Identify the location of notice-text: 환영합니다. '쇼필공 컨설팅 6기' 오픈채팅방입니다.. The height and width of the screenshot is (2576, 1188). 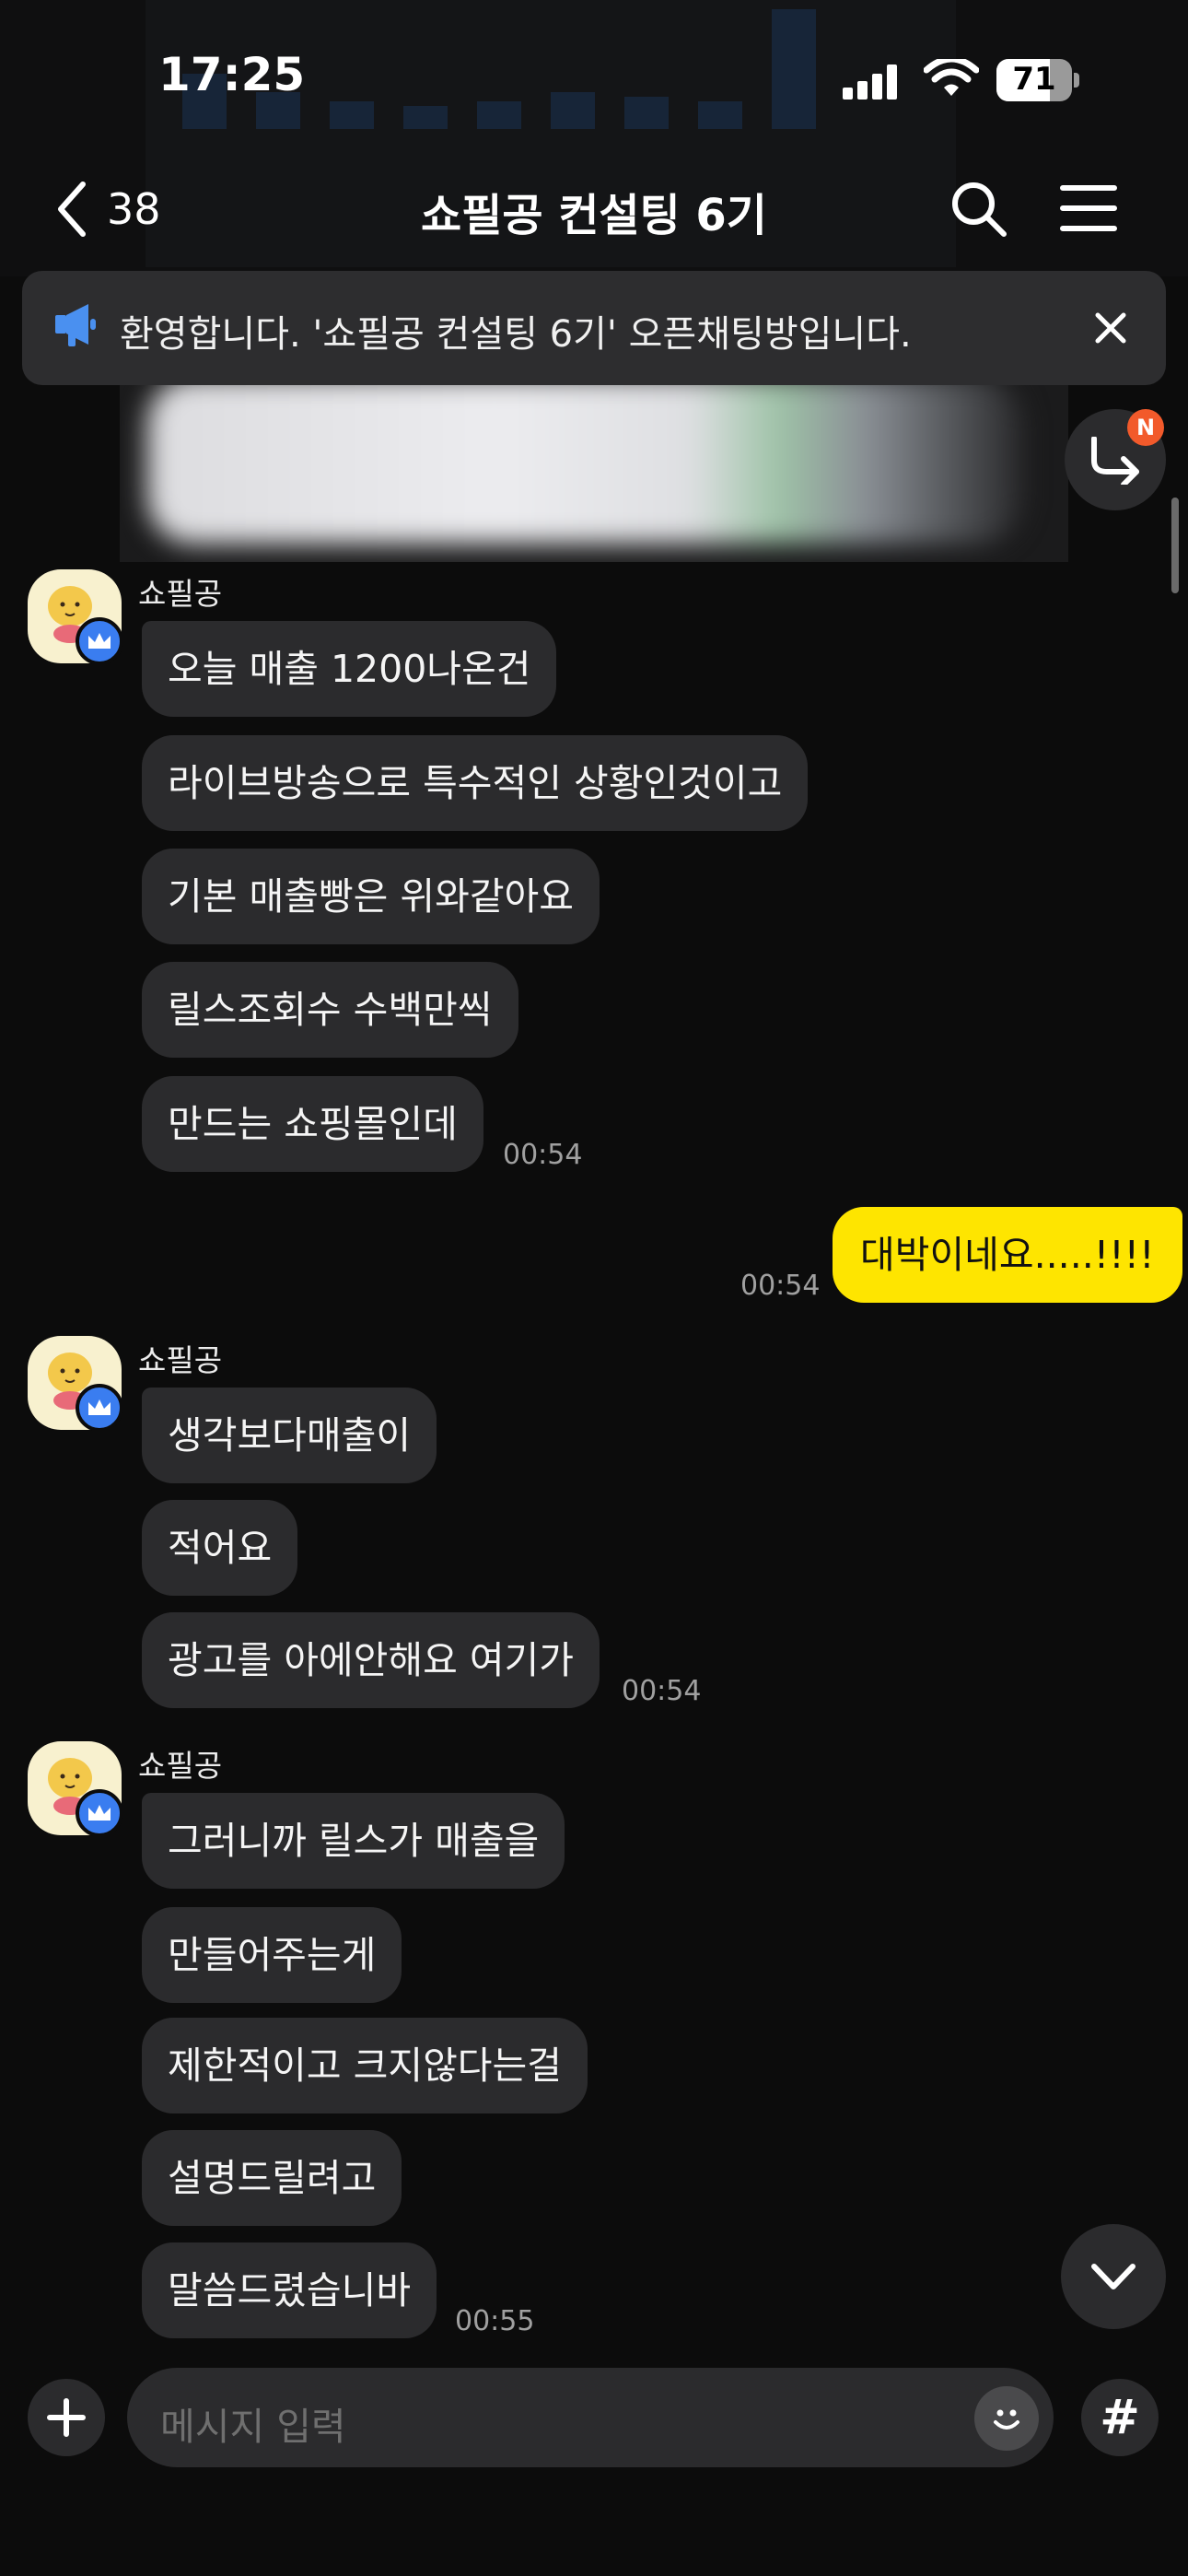
(516, 334).